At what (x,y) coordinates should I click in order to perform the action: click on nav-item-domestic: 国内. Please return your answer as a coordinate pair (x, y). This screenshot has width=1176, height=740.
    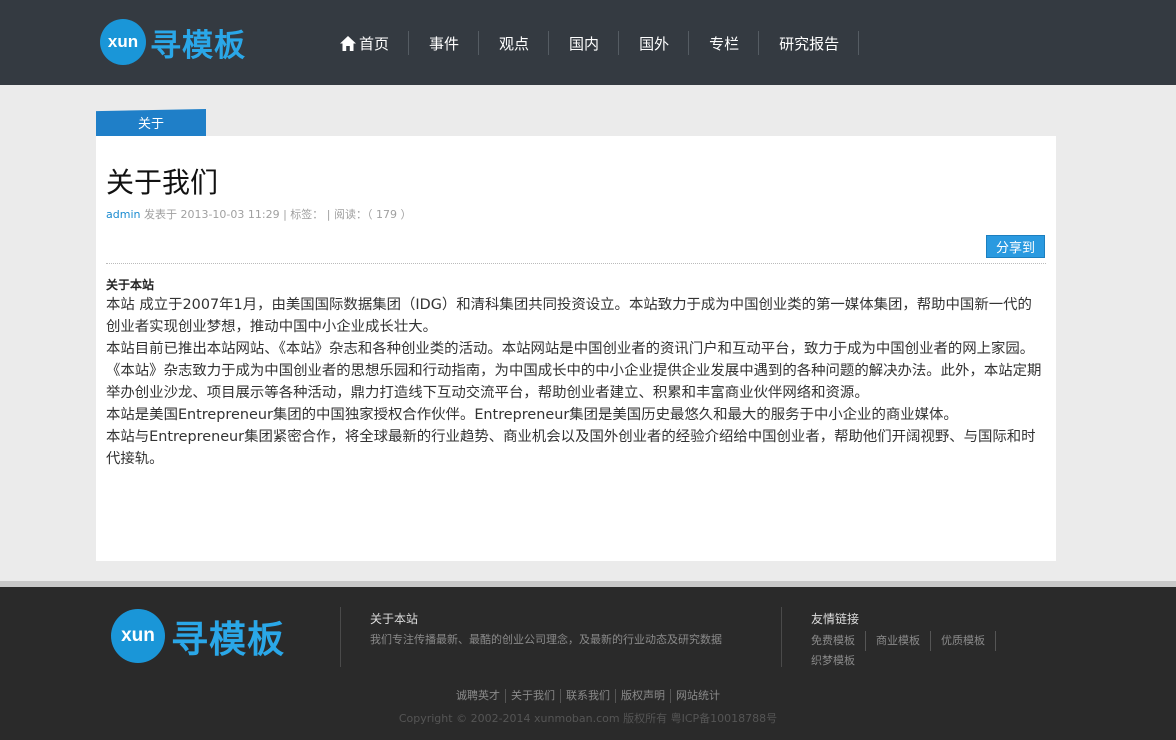
    Looking at the image, I should click on (584, 43).